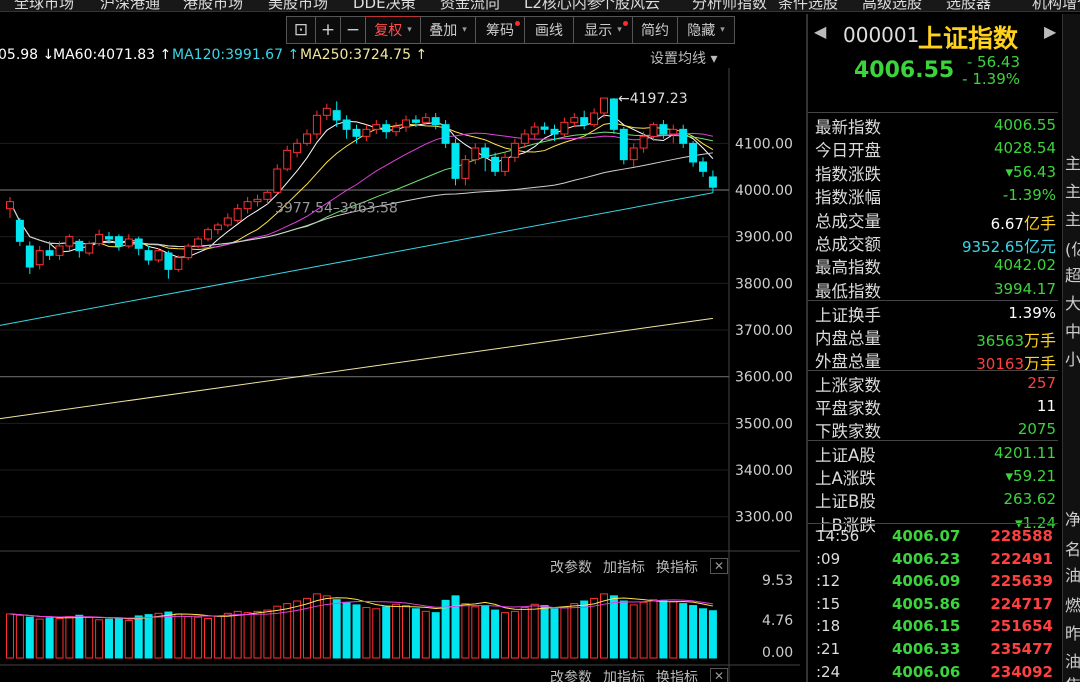 Image resolution: width=1080 pixels, height=682 pixels. What do you see at coordinates (677, 674) in the screenshot?
I see `sub-switch-indicator-button: 换指标` at bounding box center [677, 674].